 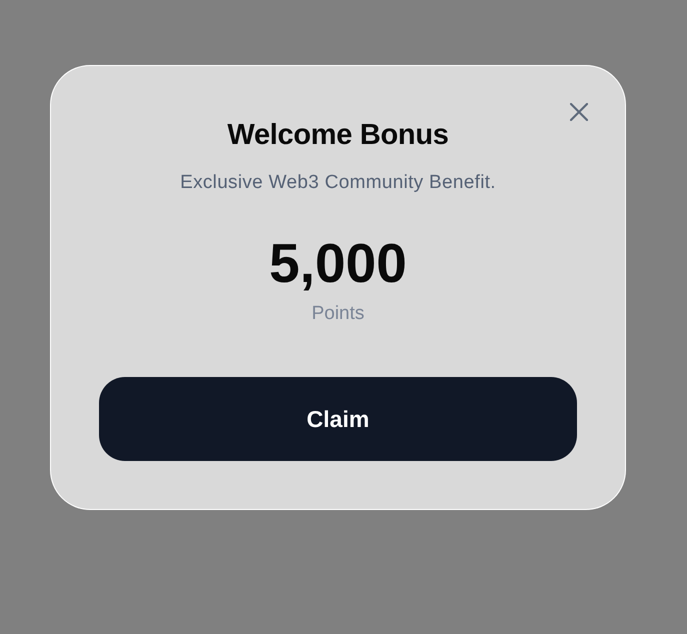 What do you see at coordinates (338, 263) in the screenshot?
I see `points-amount: 5,000` at bounding box center [338, 263].